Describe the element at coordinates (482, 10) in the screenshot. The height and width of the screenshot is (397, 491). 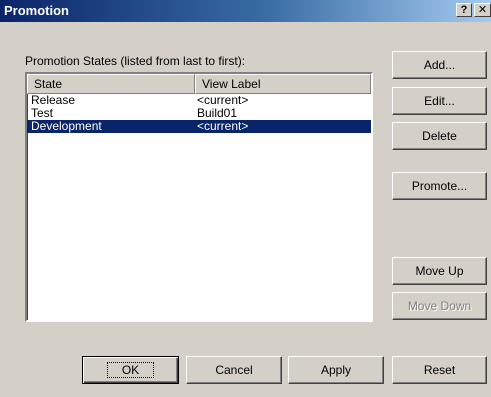
I see `close-icon: ✕` at that location.